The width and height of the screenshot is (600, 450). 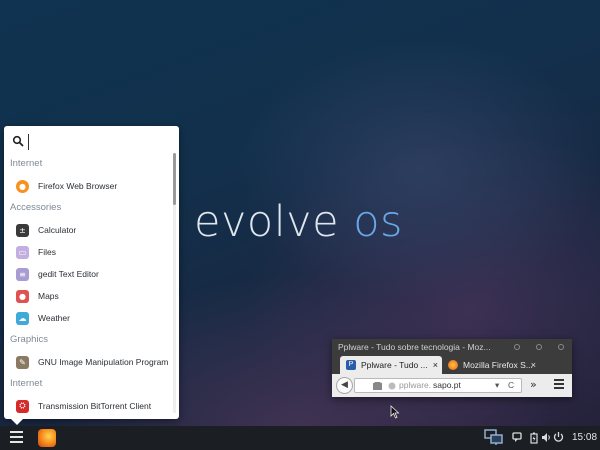 What do you see at coordinates (395, 412) in the screenshot?
I see `mouse-pointer-icon` at bounding box center [395, 412].